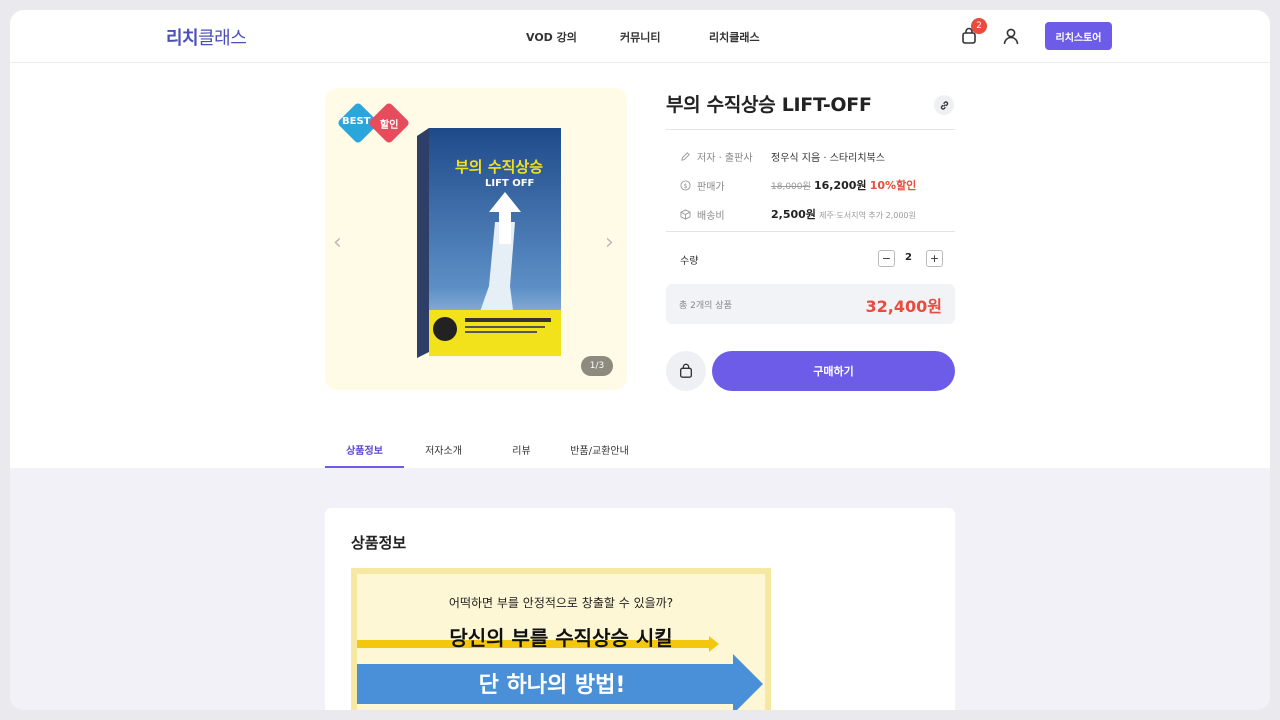  I want to click on shipping-label: 배송비, so click(711, 216).